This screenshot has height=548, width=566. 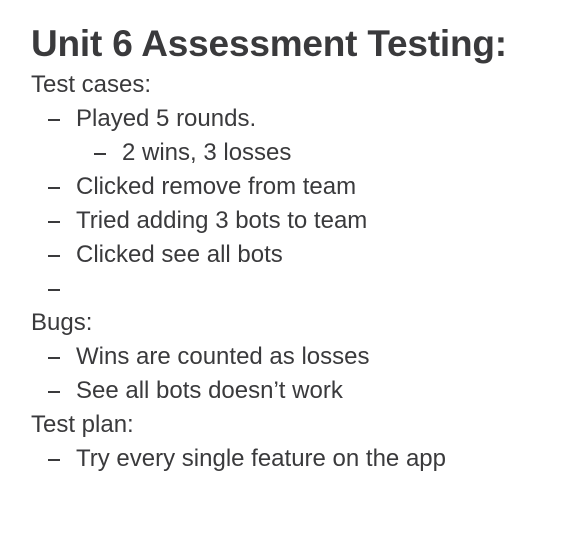 What do you see at coordinates (223, 356) in the screenshot?
I see `list-item-text: Wins are counted as losses` at bounding box center [223, 356].